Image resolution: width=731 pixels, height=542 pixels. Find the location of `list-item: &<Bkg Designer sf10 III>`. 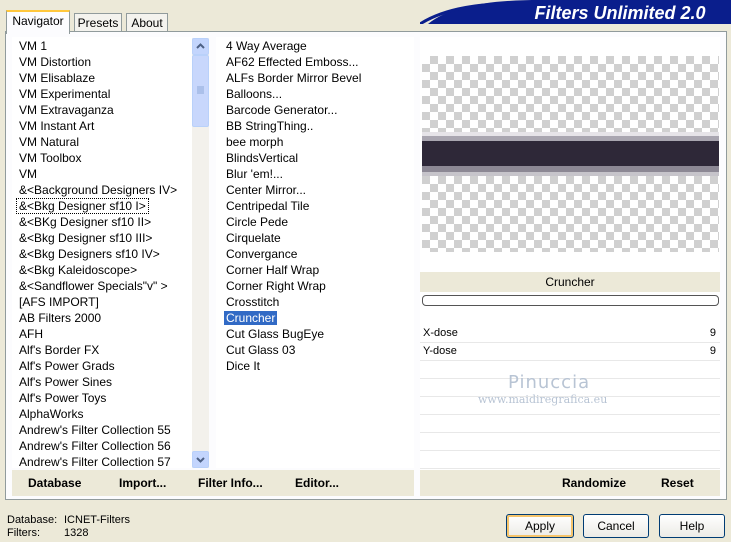

list-item: &<Bkg Designer sf10 III> is located at coordinates (85, 238).